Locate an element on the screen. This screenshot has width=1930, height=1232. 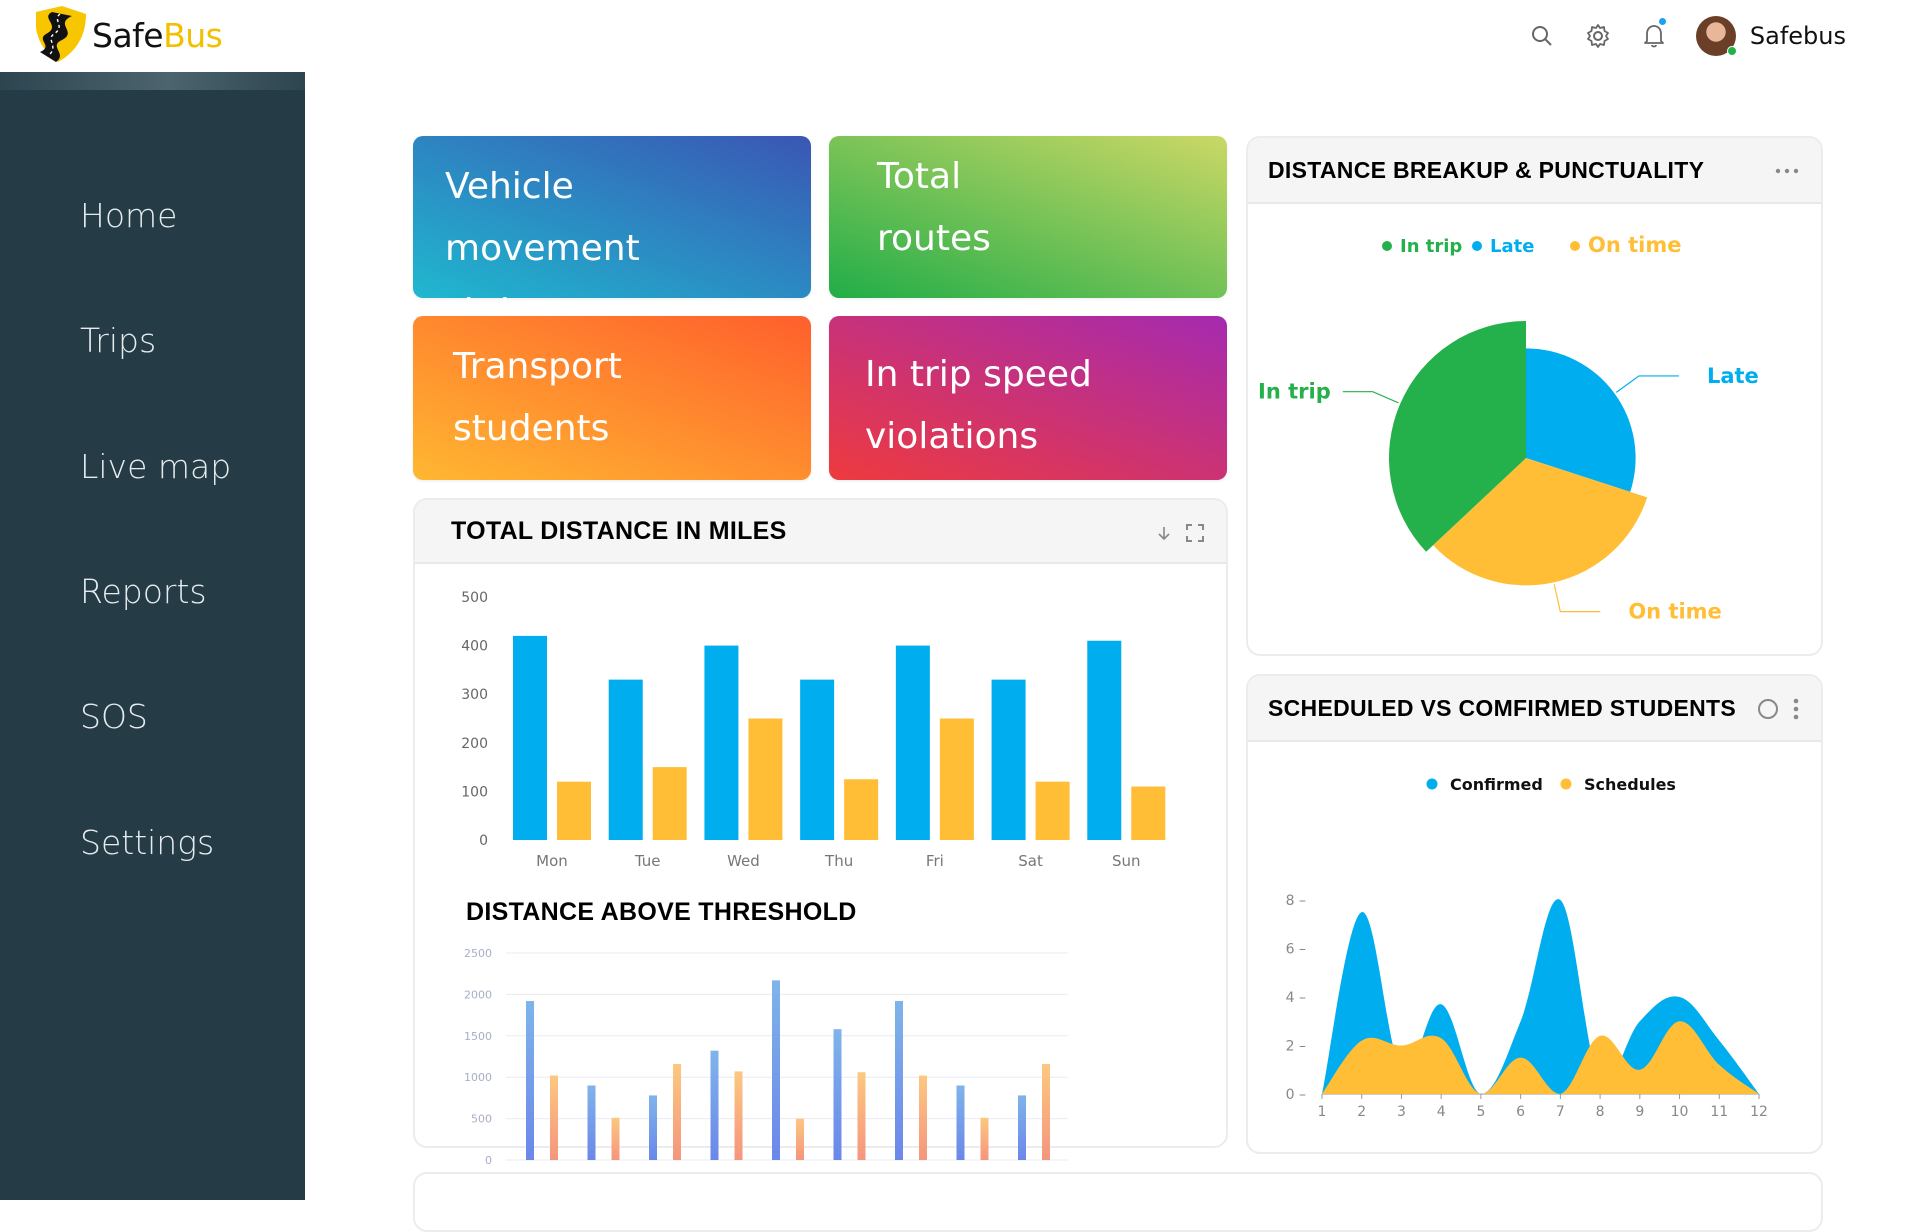
card-title-line1: Transport is located at coordinates (537, 366).